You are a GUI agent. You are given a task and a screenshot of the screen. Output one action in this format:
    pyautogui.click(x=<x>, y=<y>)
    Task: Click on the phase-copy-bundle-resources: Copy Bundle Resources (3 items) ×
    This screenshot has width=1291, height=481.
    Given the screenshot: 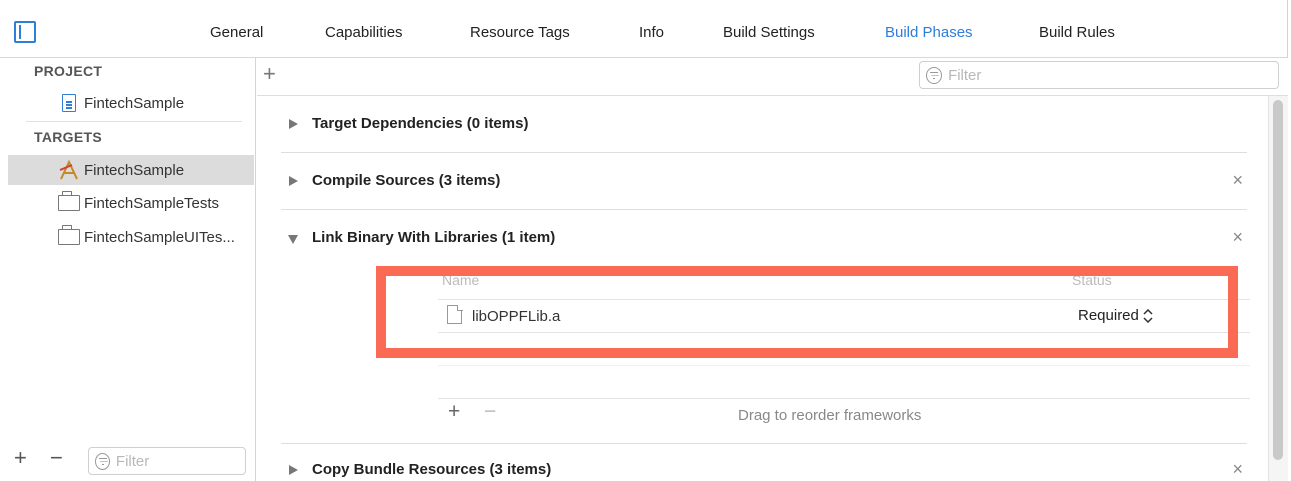 What is the action you would take?
    pyautogui.click(x=764, y=463)
    